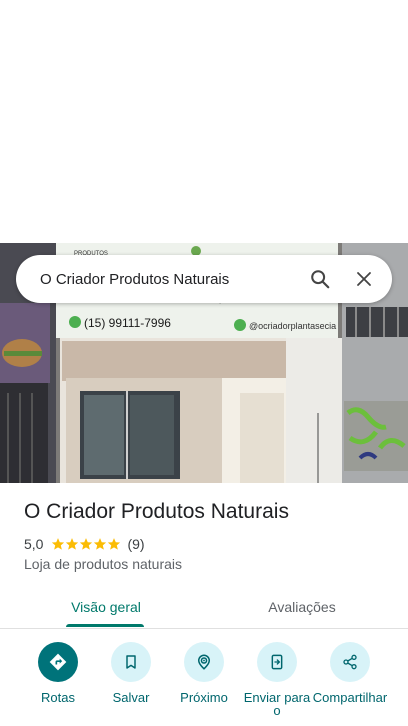 This screenshot has height=726, width=408. Describe the element at coordinates (292, 326) in the screenshot. I see `sign-instagram-text: @ocriadorplantasecia` at that location.